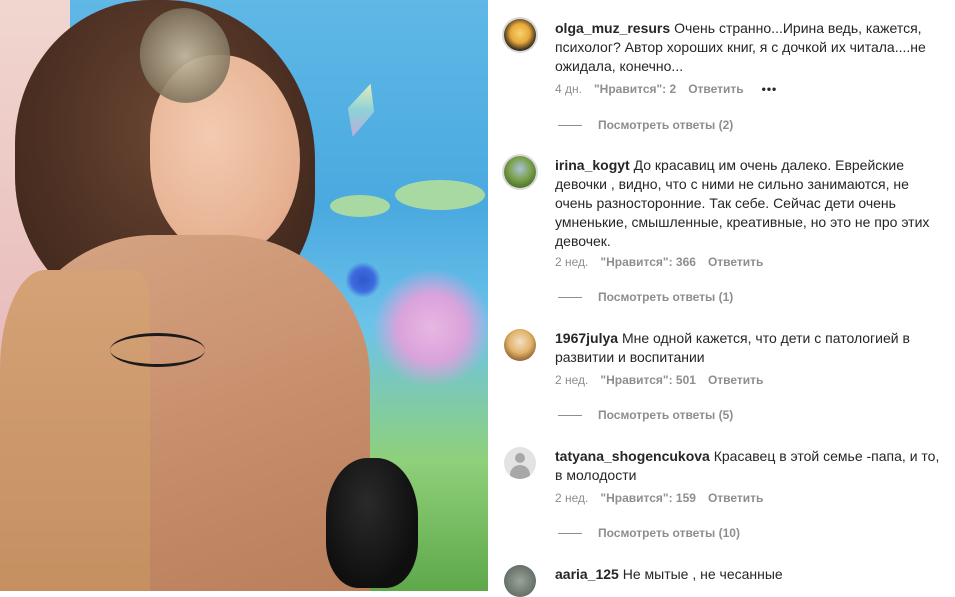 The image size is (955, 597). What do you see at coordinates (770, 89) in the screenshot?
I see `more-options-icon: •••` at bounding box center [770, 89].